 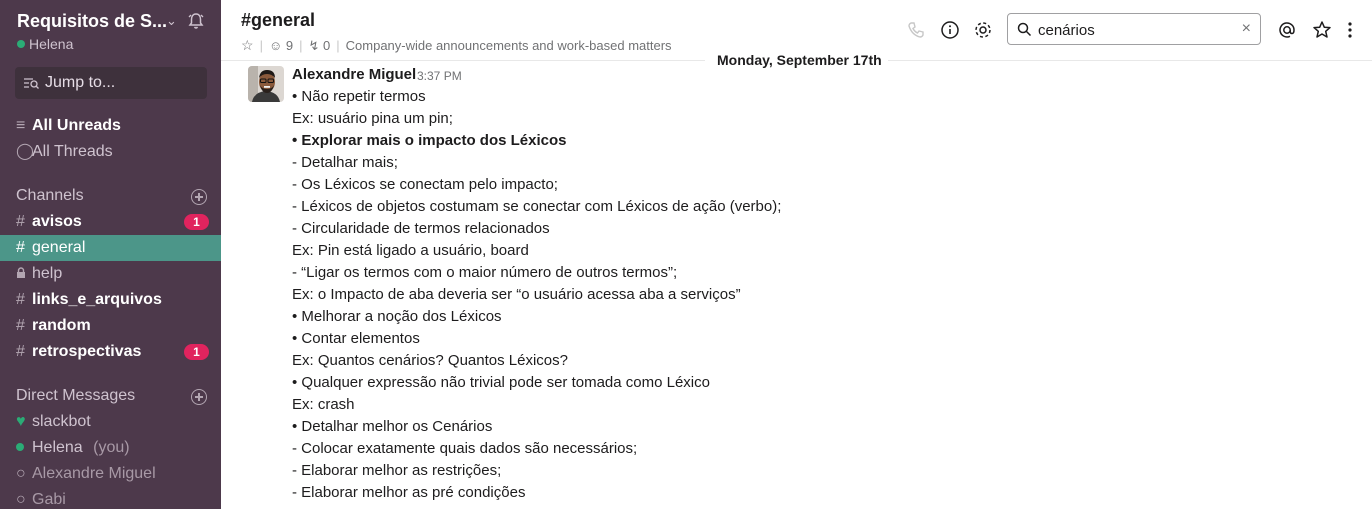 I want to click on clear-search-icon: ×, so click(x=1246, y=29).